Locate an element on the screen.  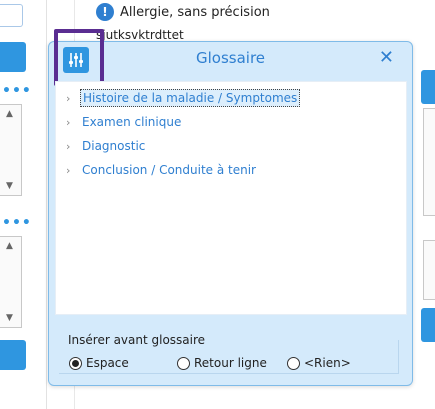
left-scrollbar-1: ▲ ▼ is located at coordinates (11, 150).